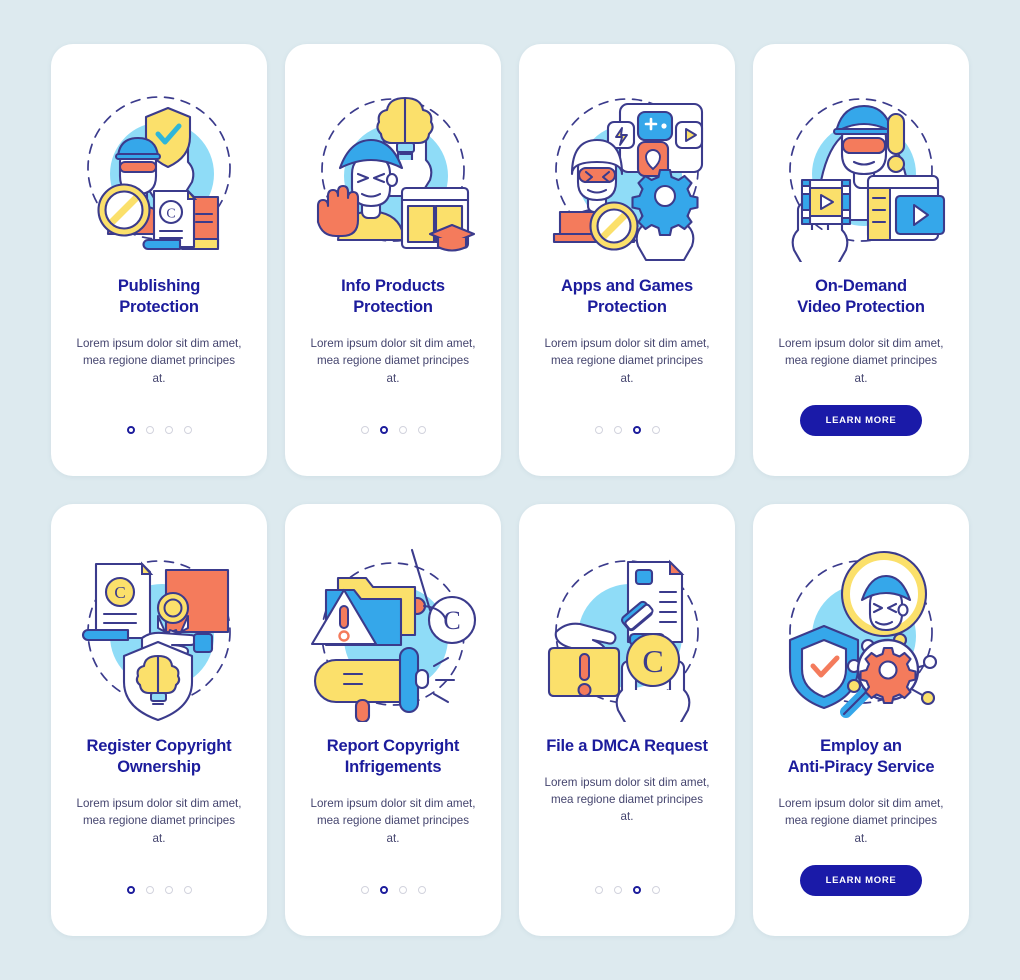 The width and height of the screenshot is (1020, 980). I want to click on report-copyright-infrigements-illustration: C, so click(393, 633).